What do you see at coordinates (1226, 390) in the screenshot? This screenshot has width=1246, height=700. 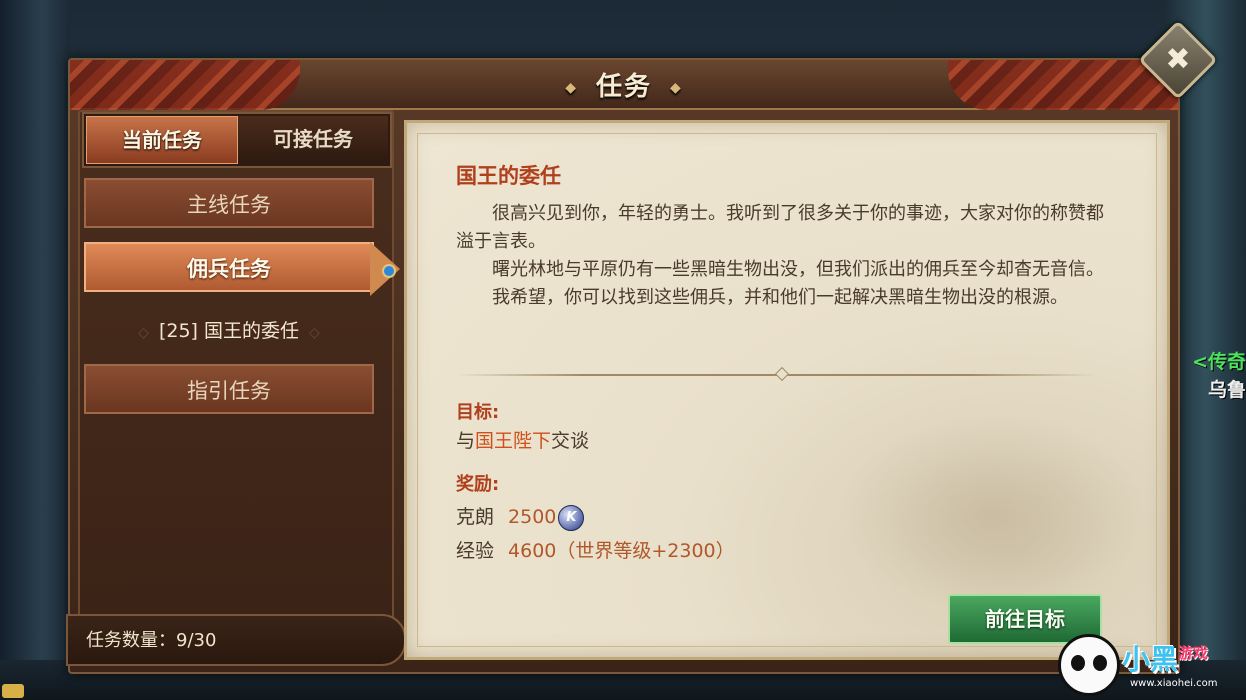 I see `side-npc-name: 乌鲁` at bounding box center [1226, 390].